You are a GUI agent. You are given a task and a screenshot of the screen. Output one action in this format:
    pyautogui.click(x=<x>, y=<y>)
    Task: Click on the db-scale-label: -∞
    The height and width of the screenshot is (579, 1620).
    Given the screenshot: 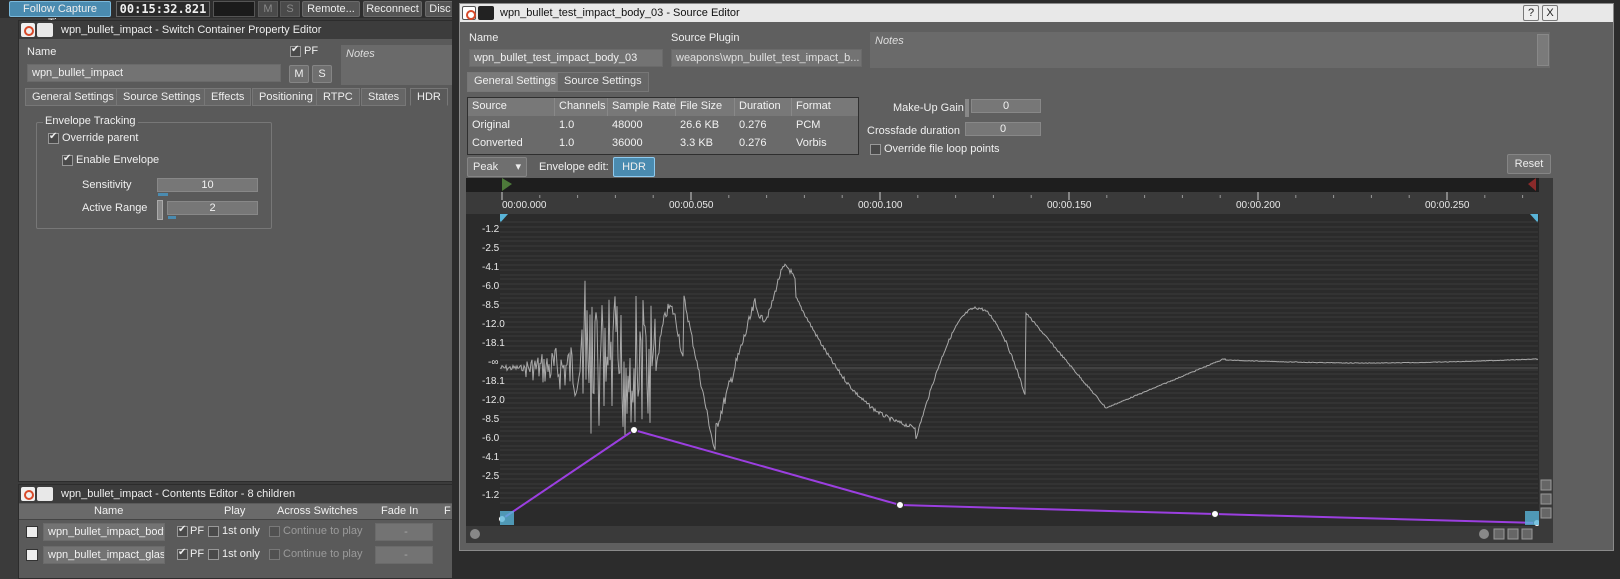 What is the action you would take?
    pyautogui.click(x=493, y=362)
    